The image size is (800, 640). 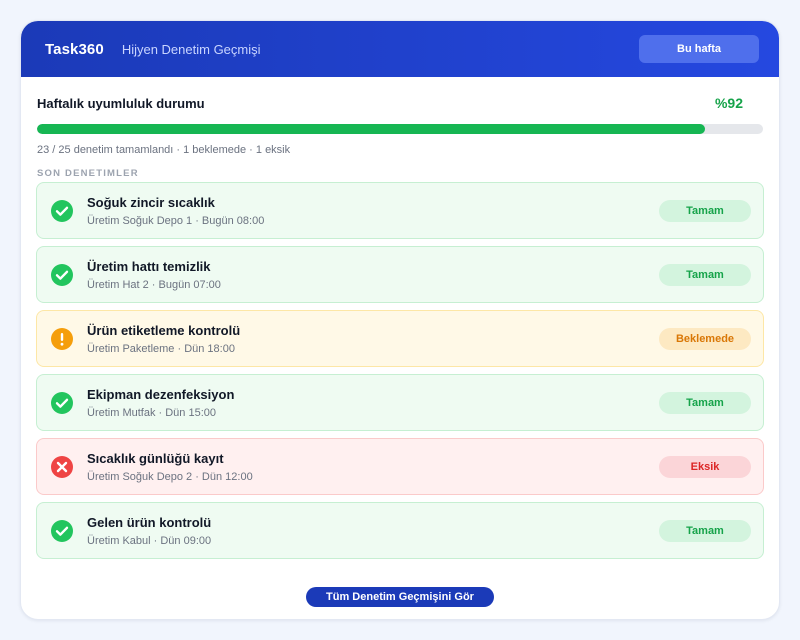 What do you see at coordinates (154, 284) in the screenshot?
I see `audit-subtitle: Üretim Hat 2 · Bugün 07:00` at bounding box center [154, 284].